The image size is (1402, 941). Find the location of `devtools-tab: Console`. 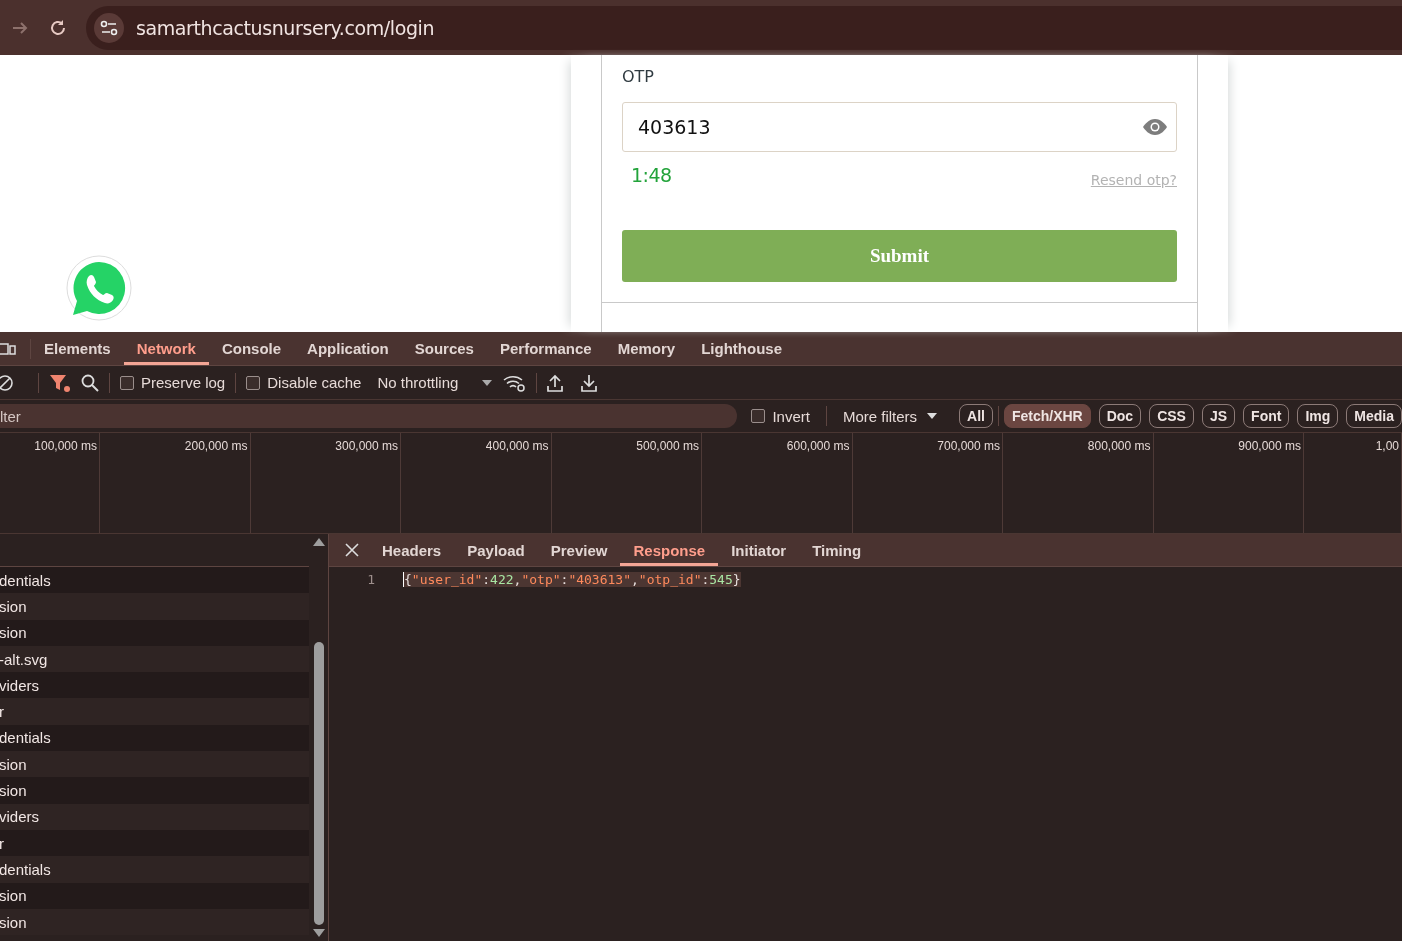

devtools-tab: Console is located at coordinates (251, 348).